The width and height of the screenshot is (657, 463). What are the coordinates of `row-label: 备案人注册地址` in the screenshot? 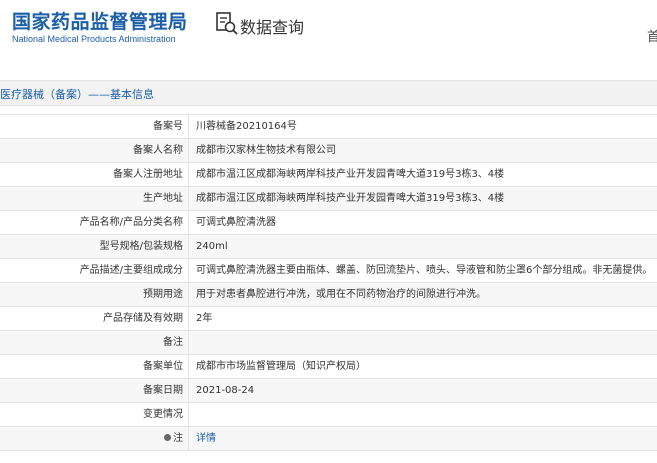 It's located at (148, 174).